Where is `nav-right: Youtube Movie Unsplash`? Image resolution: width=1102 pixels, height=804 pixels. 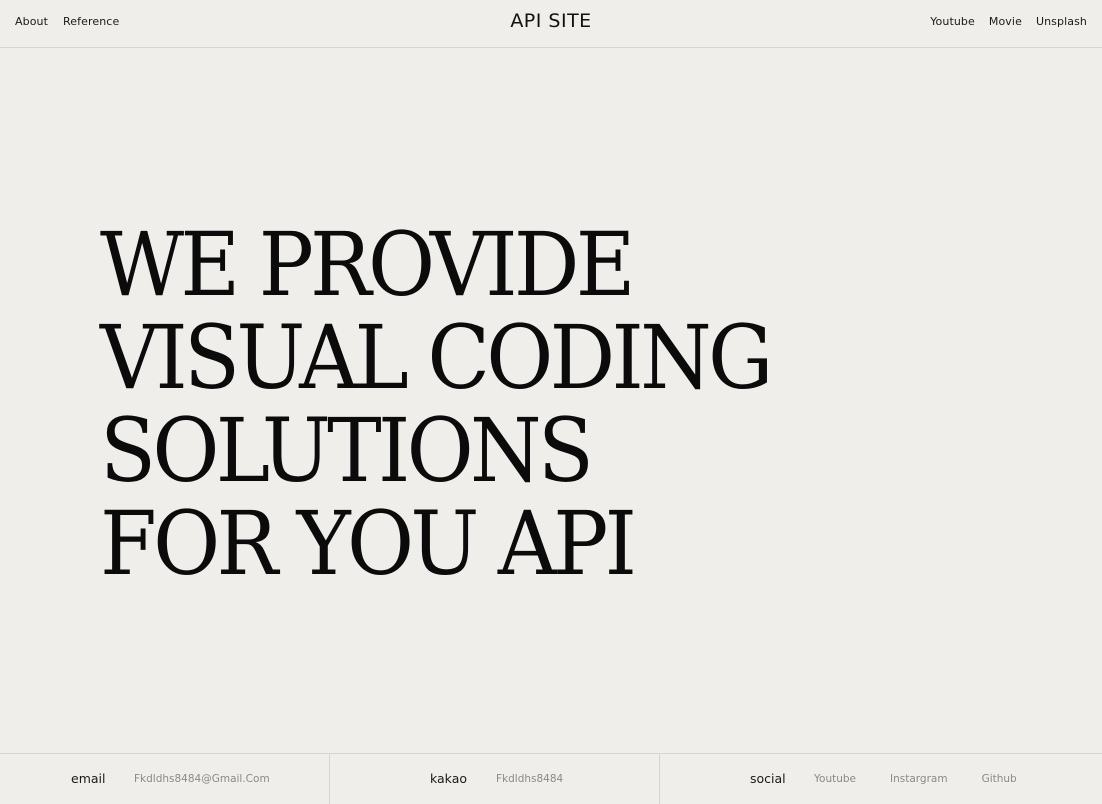
nav-right: Youtube Movie Unsplash is located at coordinates (1008, 21).